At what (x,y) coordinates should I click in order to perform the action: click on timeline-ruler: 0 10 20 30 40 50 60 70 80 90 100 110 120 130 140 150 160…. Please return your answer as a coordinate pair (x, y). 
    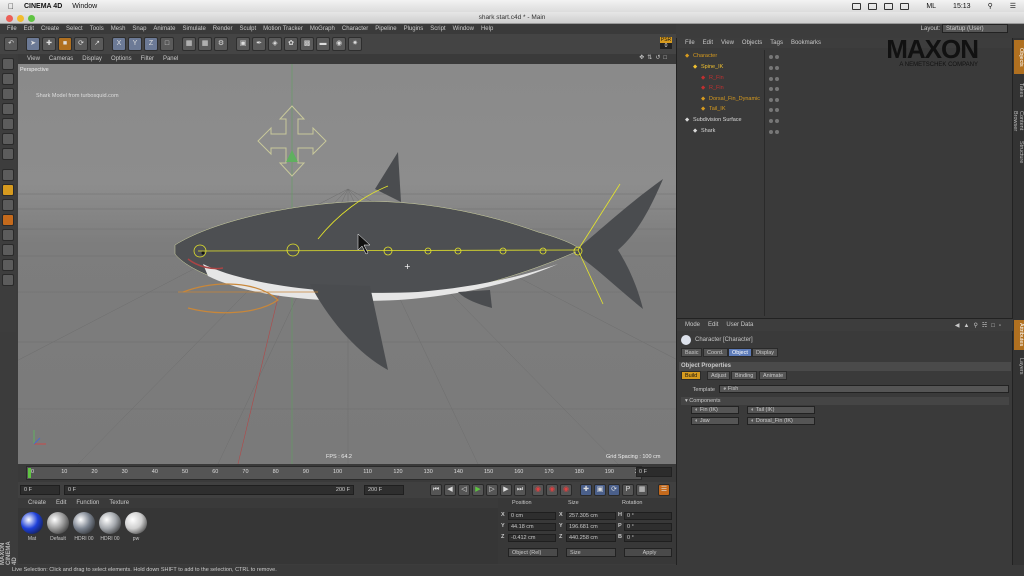
    Looking at the image, I should click on (335, 473).